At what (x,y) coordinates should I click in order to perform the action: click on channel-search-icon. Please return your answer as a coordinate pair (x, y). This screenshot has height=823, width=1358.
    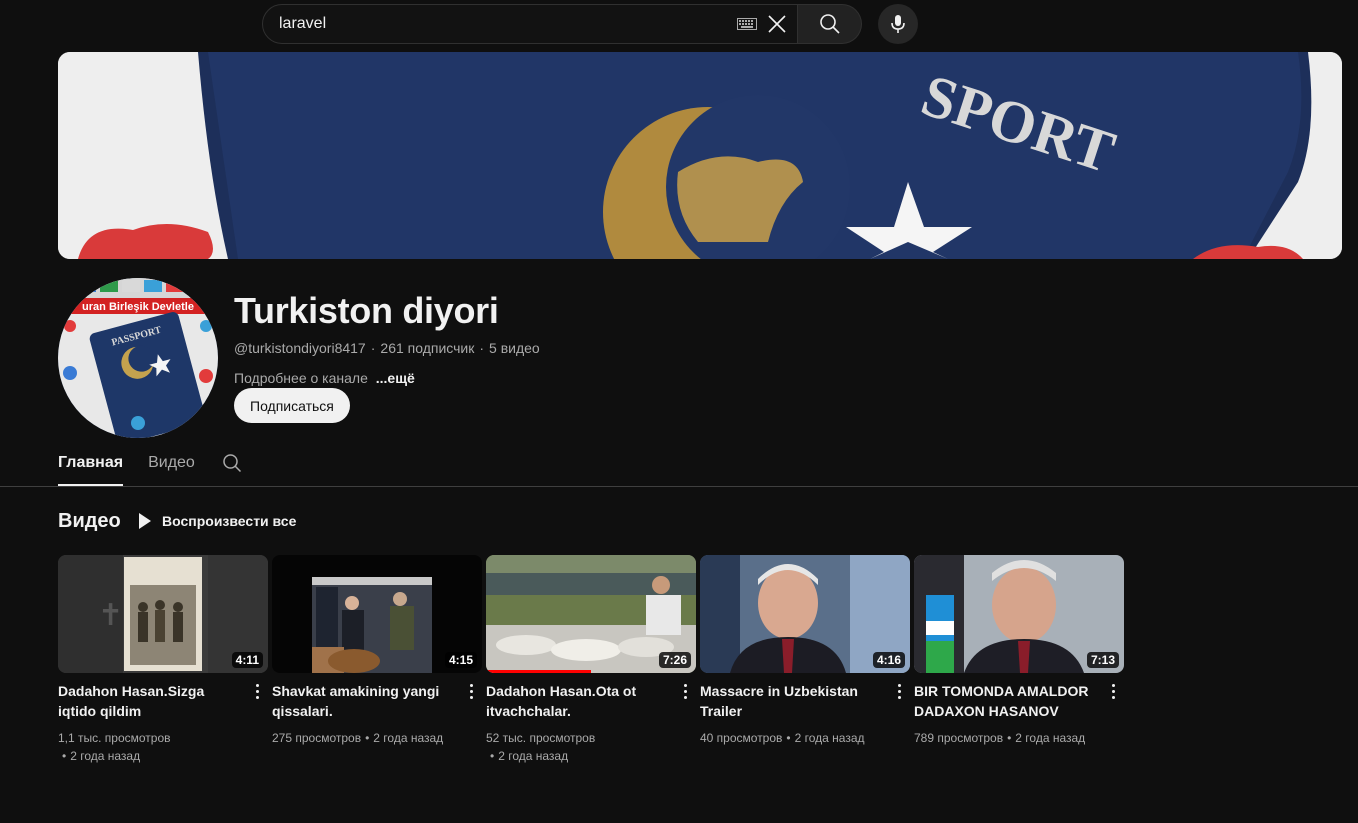
    Looking at the image, I should click on (232, 463).